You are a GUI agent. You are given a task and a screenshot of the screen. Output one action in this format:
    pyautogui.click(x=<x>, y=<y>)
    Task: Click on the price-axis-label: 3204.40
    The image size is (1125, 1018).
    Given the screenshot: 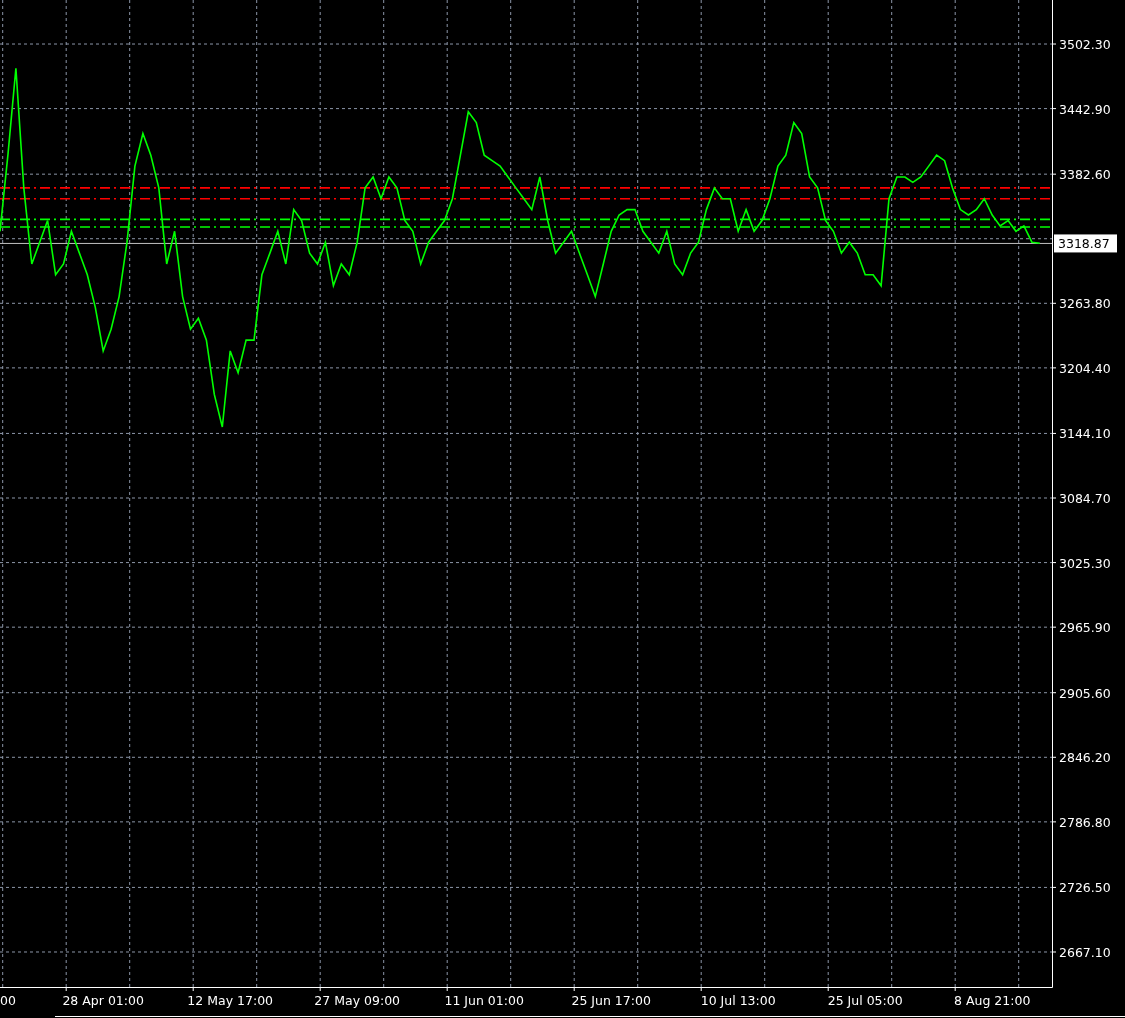 What is the action you would take?
    pyautogui.click(x=1085, y=368)
    